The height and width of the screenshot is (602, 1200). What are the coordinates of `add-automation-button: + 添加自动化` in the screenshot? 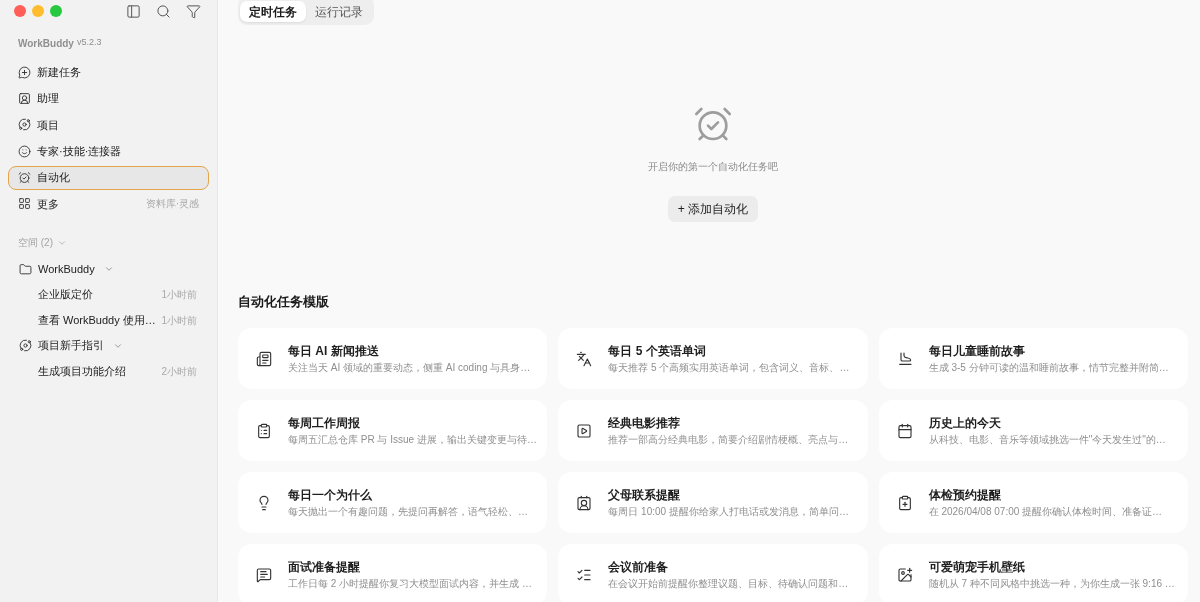 It's located at (713, 209).